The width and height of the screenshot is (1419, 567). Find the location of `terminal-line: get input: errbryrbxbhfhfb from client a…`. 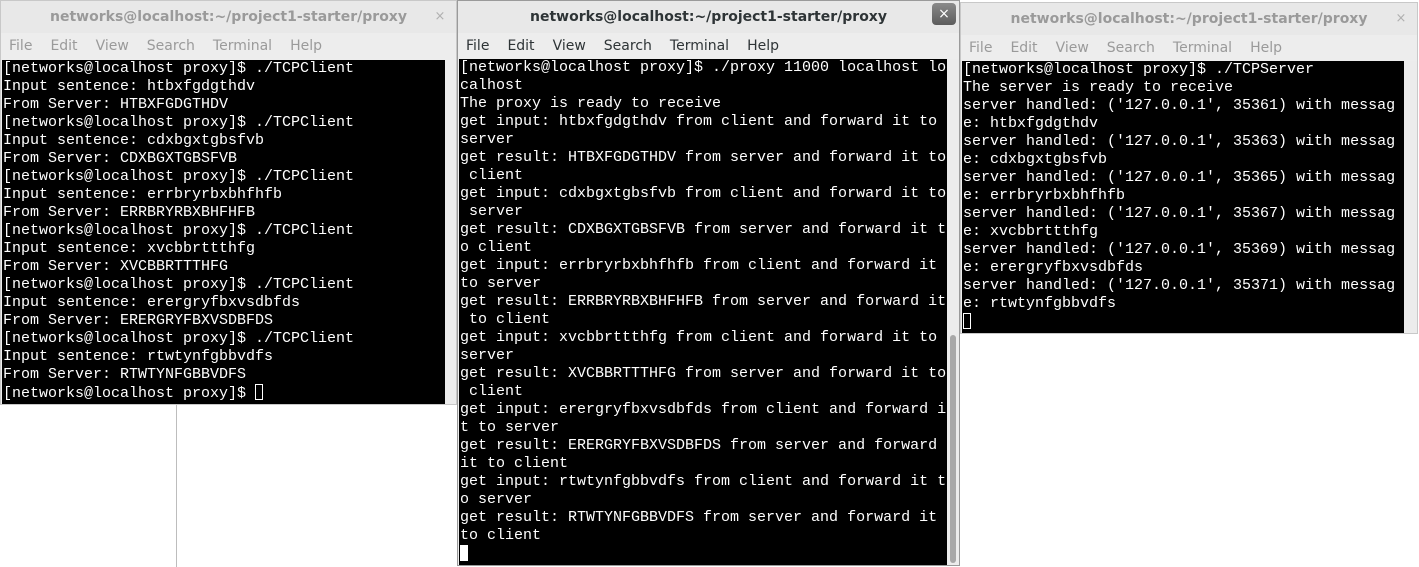

terminal-line: get input: errbryrbxbhfhfb from client a… is located at coordinates (699, 265).